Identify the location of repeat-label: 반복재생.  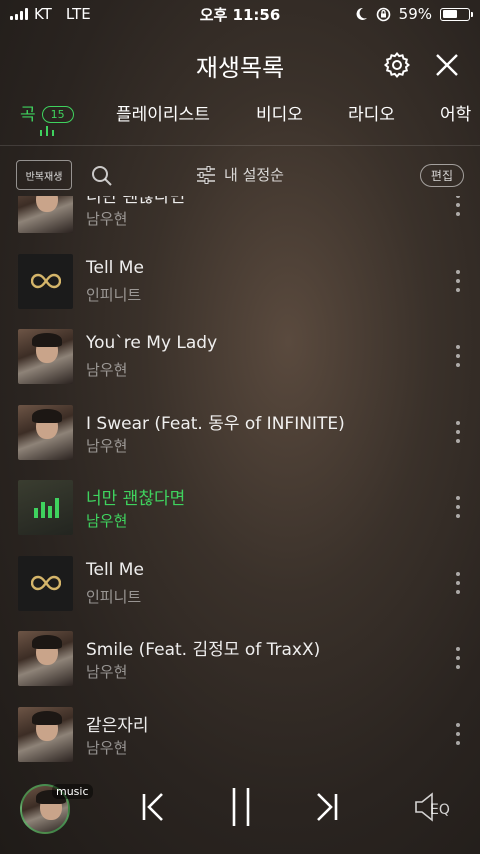
(44, 177).